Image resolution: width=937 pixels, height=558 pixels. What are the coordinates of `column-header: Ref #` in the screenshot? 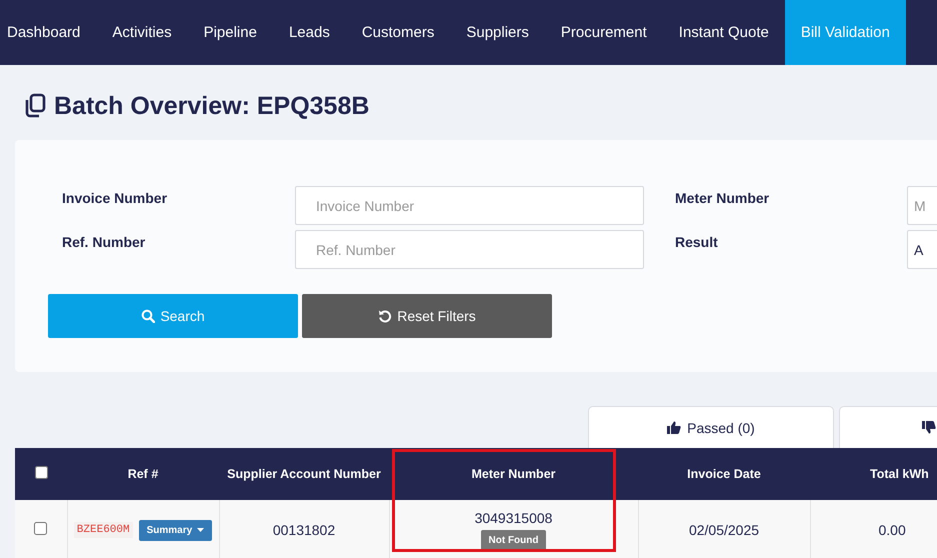 It's located at (143, 474).